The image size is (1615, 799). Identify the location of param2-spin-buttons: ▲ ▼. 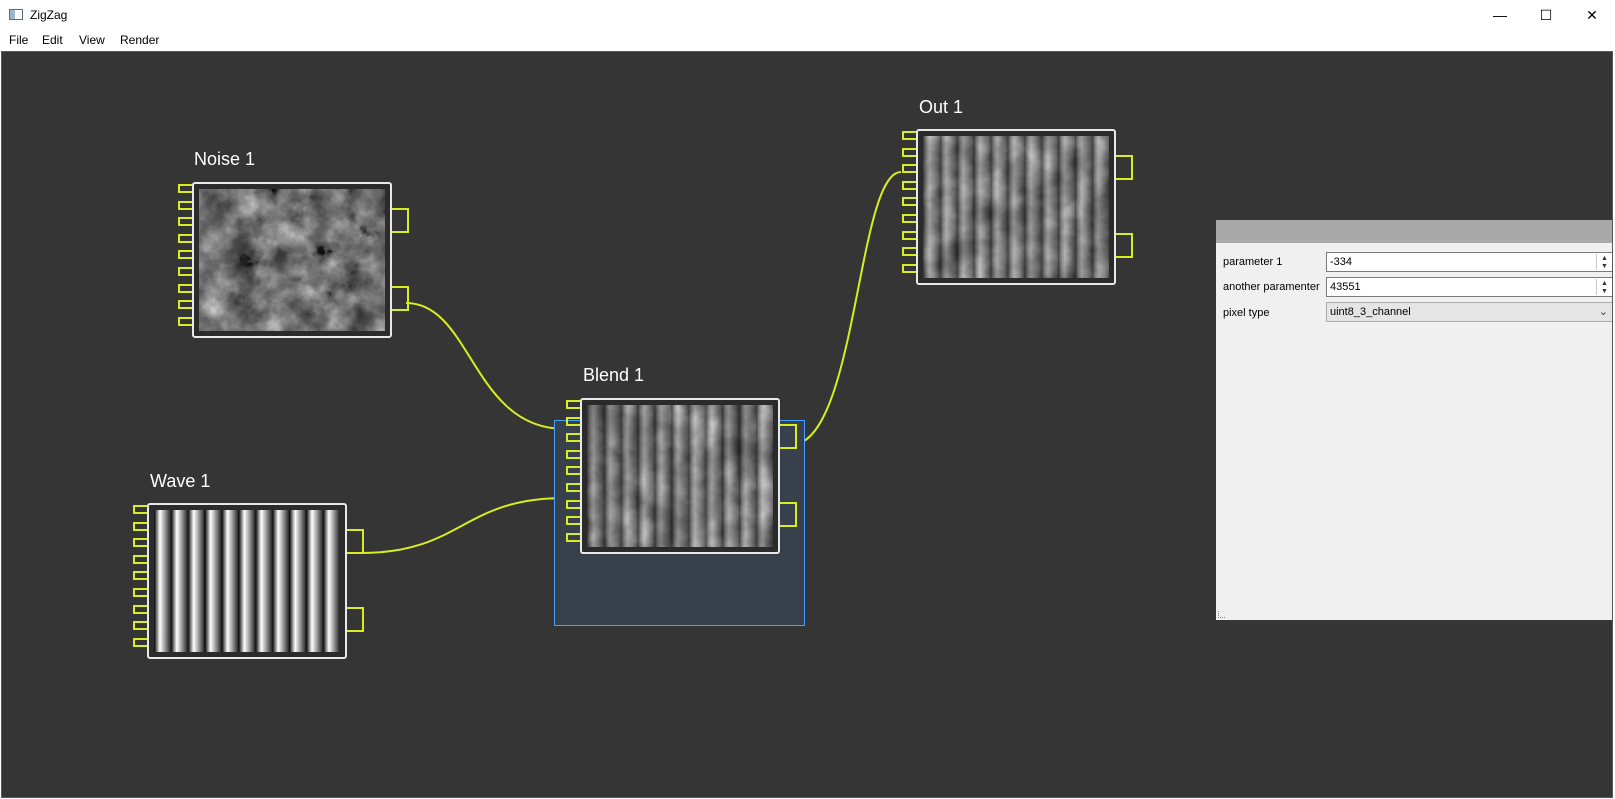
(1604, 287).